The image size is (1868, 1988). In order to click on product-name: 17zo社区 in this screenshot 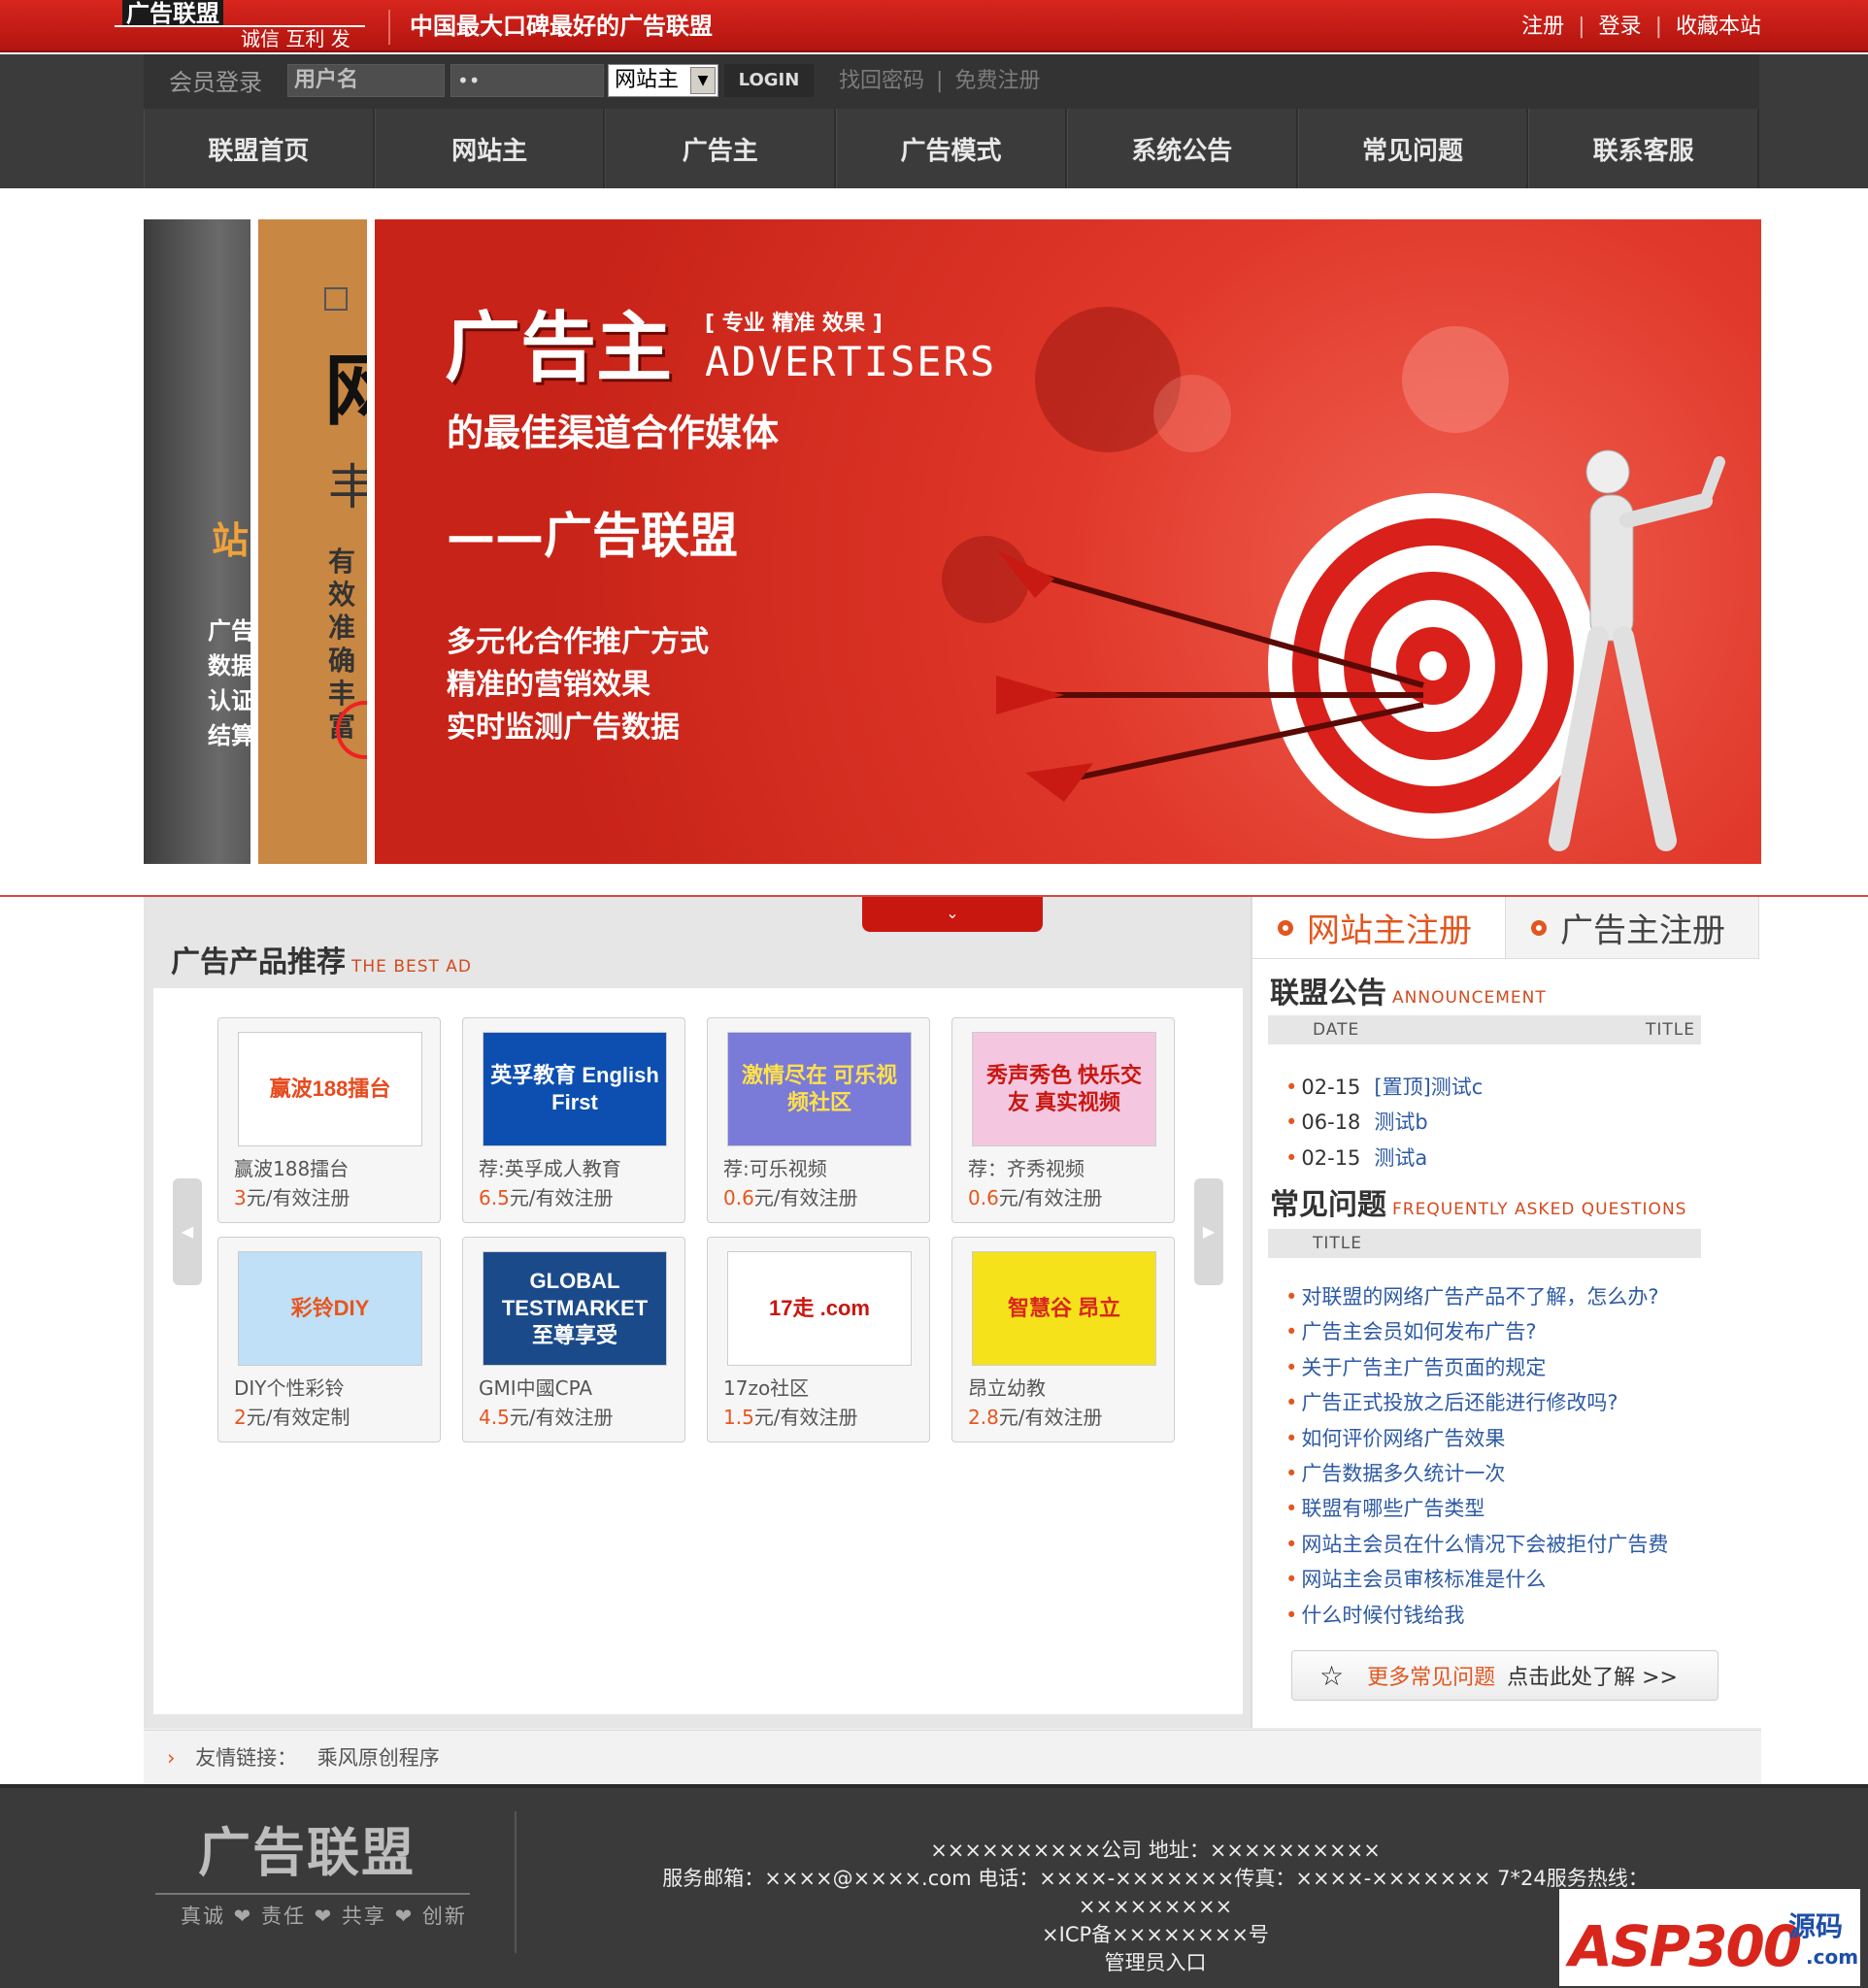, I will do `click(766, 1388)`.